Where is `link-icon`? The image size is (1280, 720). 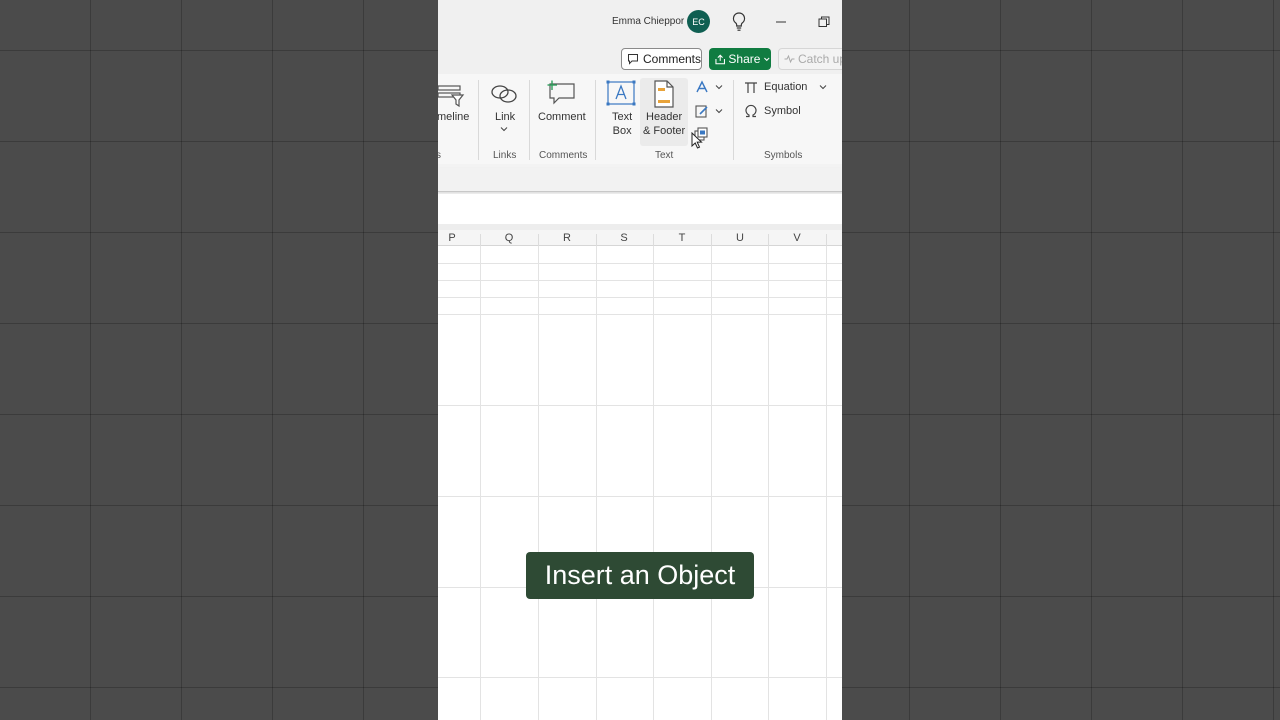 link-icon is located at coordinates (504, 94).